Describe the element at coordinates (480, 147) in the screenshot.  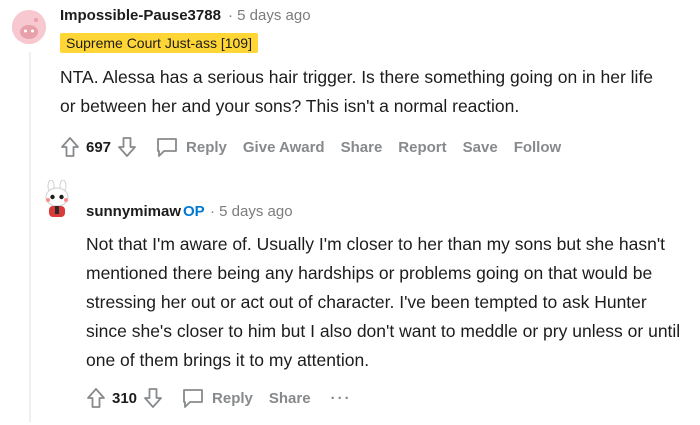
I see `save-button: Save` at that location.